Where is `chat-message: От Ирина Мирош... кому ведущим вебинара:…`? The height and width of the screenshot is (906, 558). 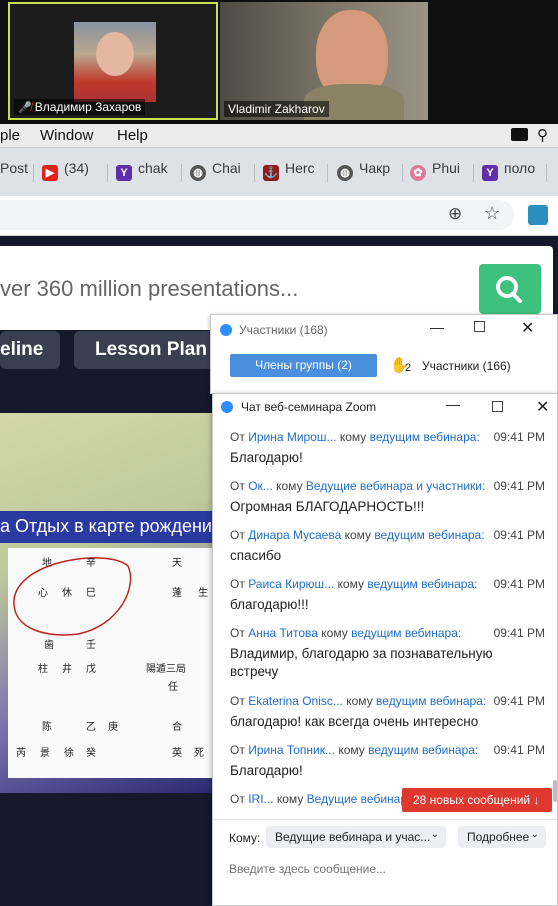
chat-message: От Ирина Мирош... кому ведущим вебинара:… is located at coordinates (387, 447).